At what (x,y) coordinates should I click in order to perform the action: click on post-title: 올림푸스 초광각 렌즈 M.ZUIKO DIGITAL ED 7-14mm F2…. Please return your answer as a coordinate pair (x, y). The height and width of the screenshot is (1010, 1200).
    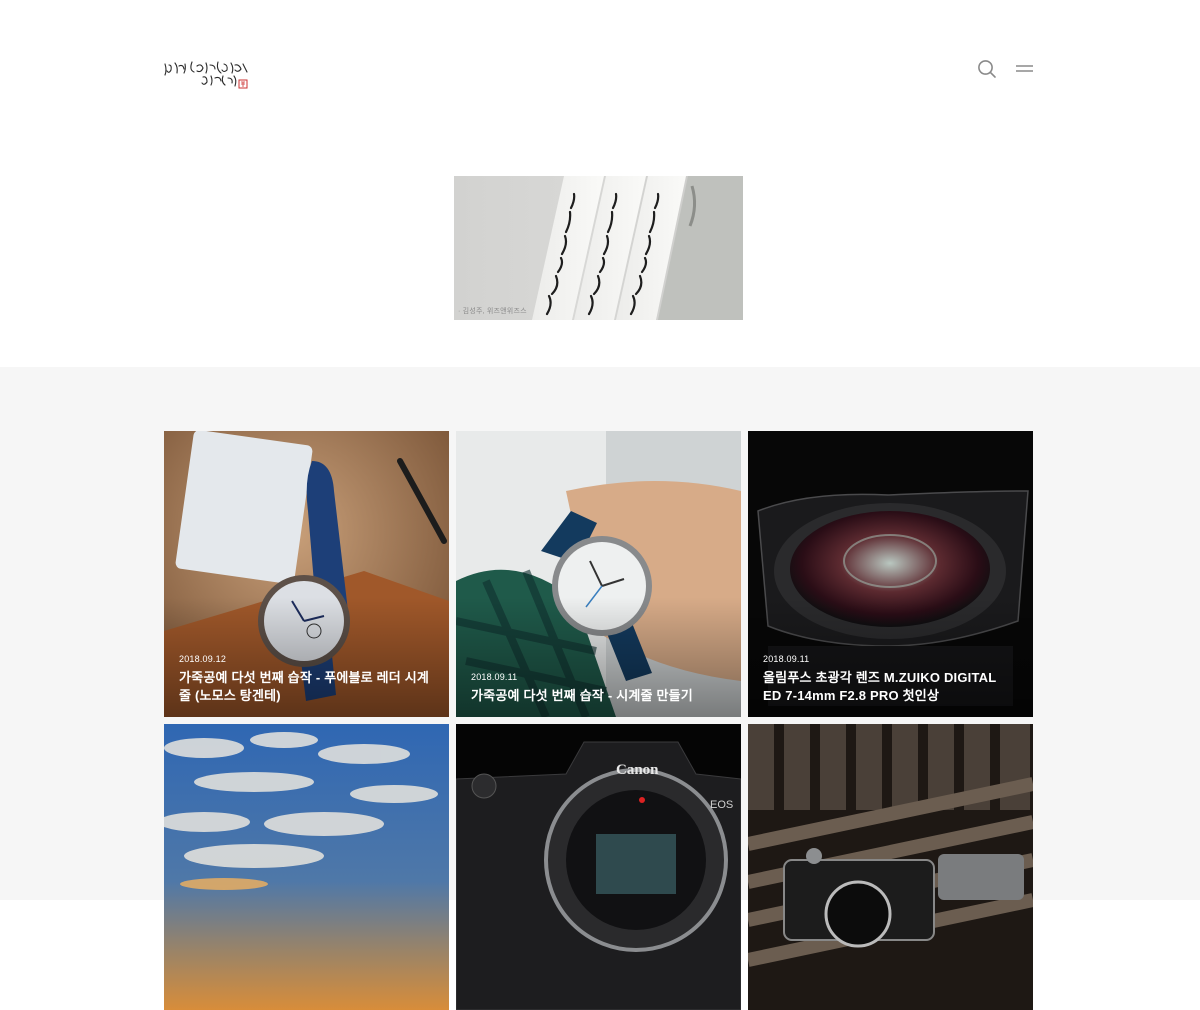
    Looking at the image, I should click on (890, 687).